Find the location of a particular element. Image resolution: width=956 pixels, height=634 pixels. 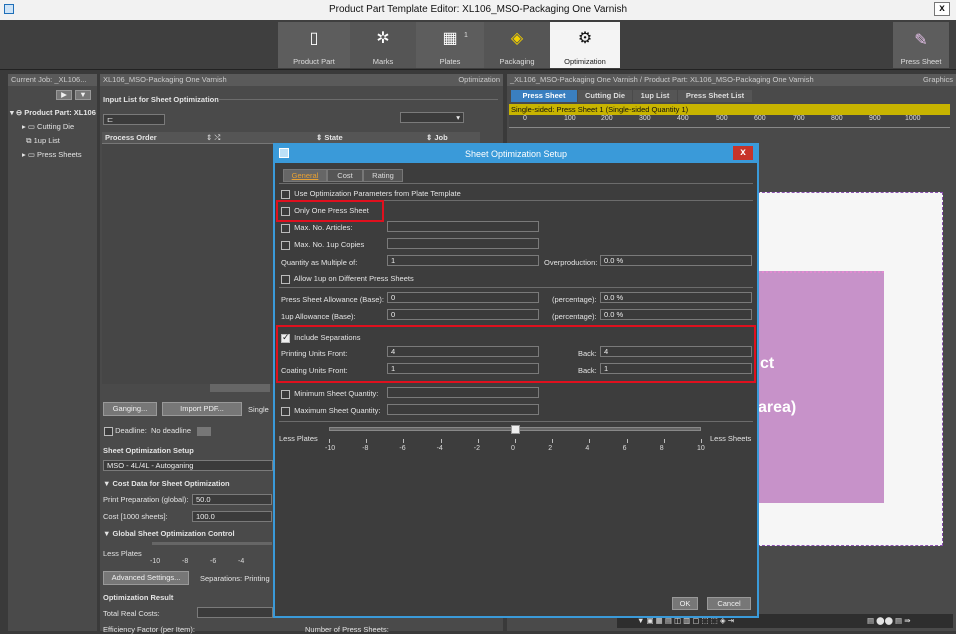

global-slider-tick-label: -8 is located at coordinates (185, 561).